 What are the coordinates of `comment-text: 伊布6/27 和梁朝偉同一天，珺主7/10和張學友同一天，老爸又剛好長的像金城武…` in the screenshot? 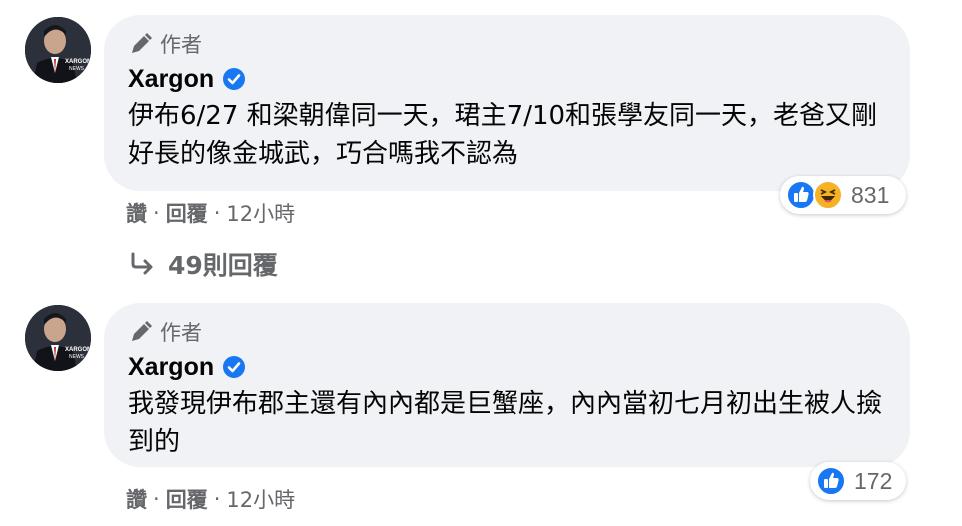 It's located at (503, 135).